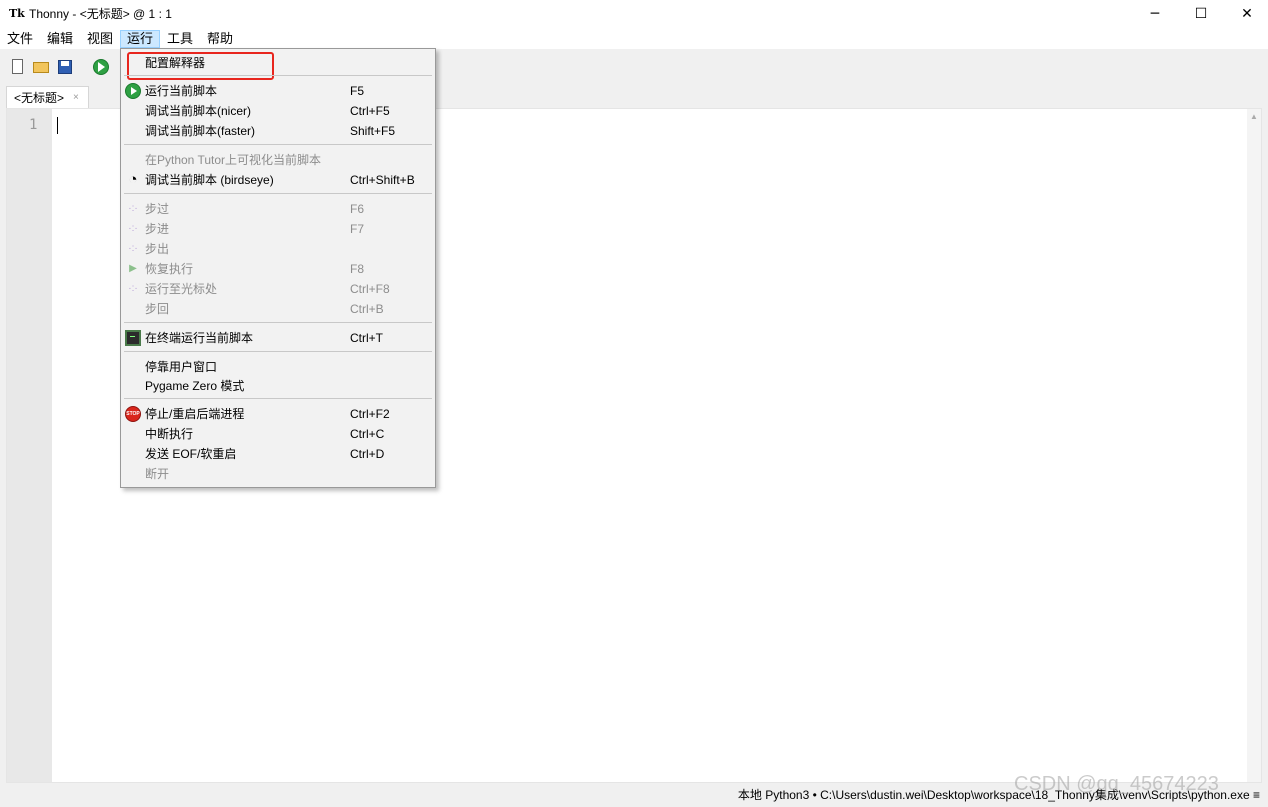  I want to click on menu-item-shortcut: F6, so click(357, 209).